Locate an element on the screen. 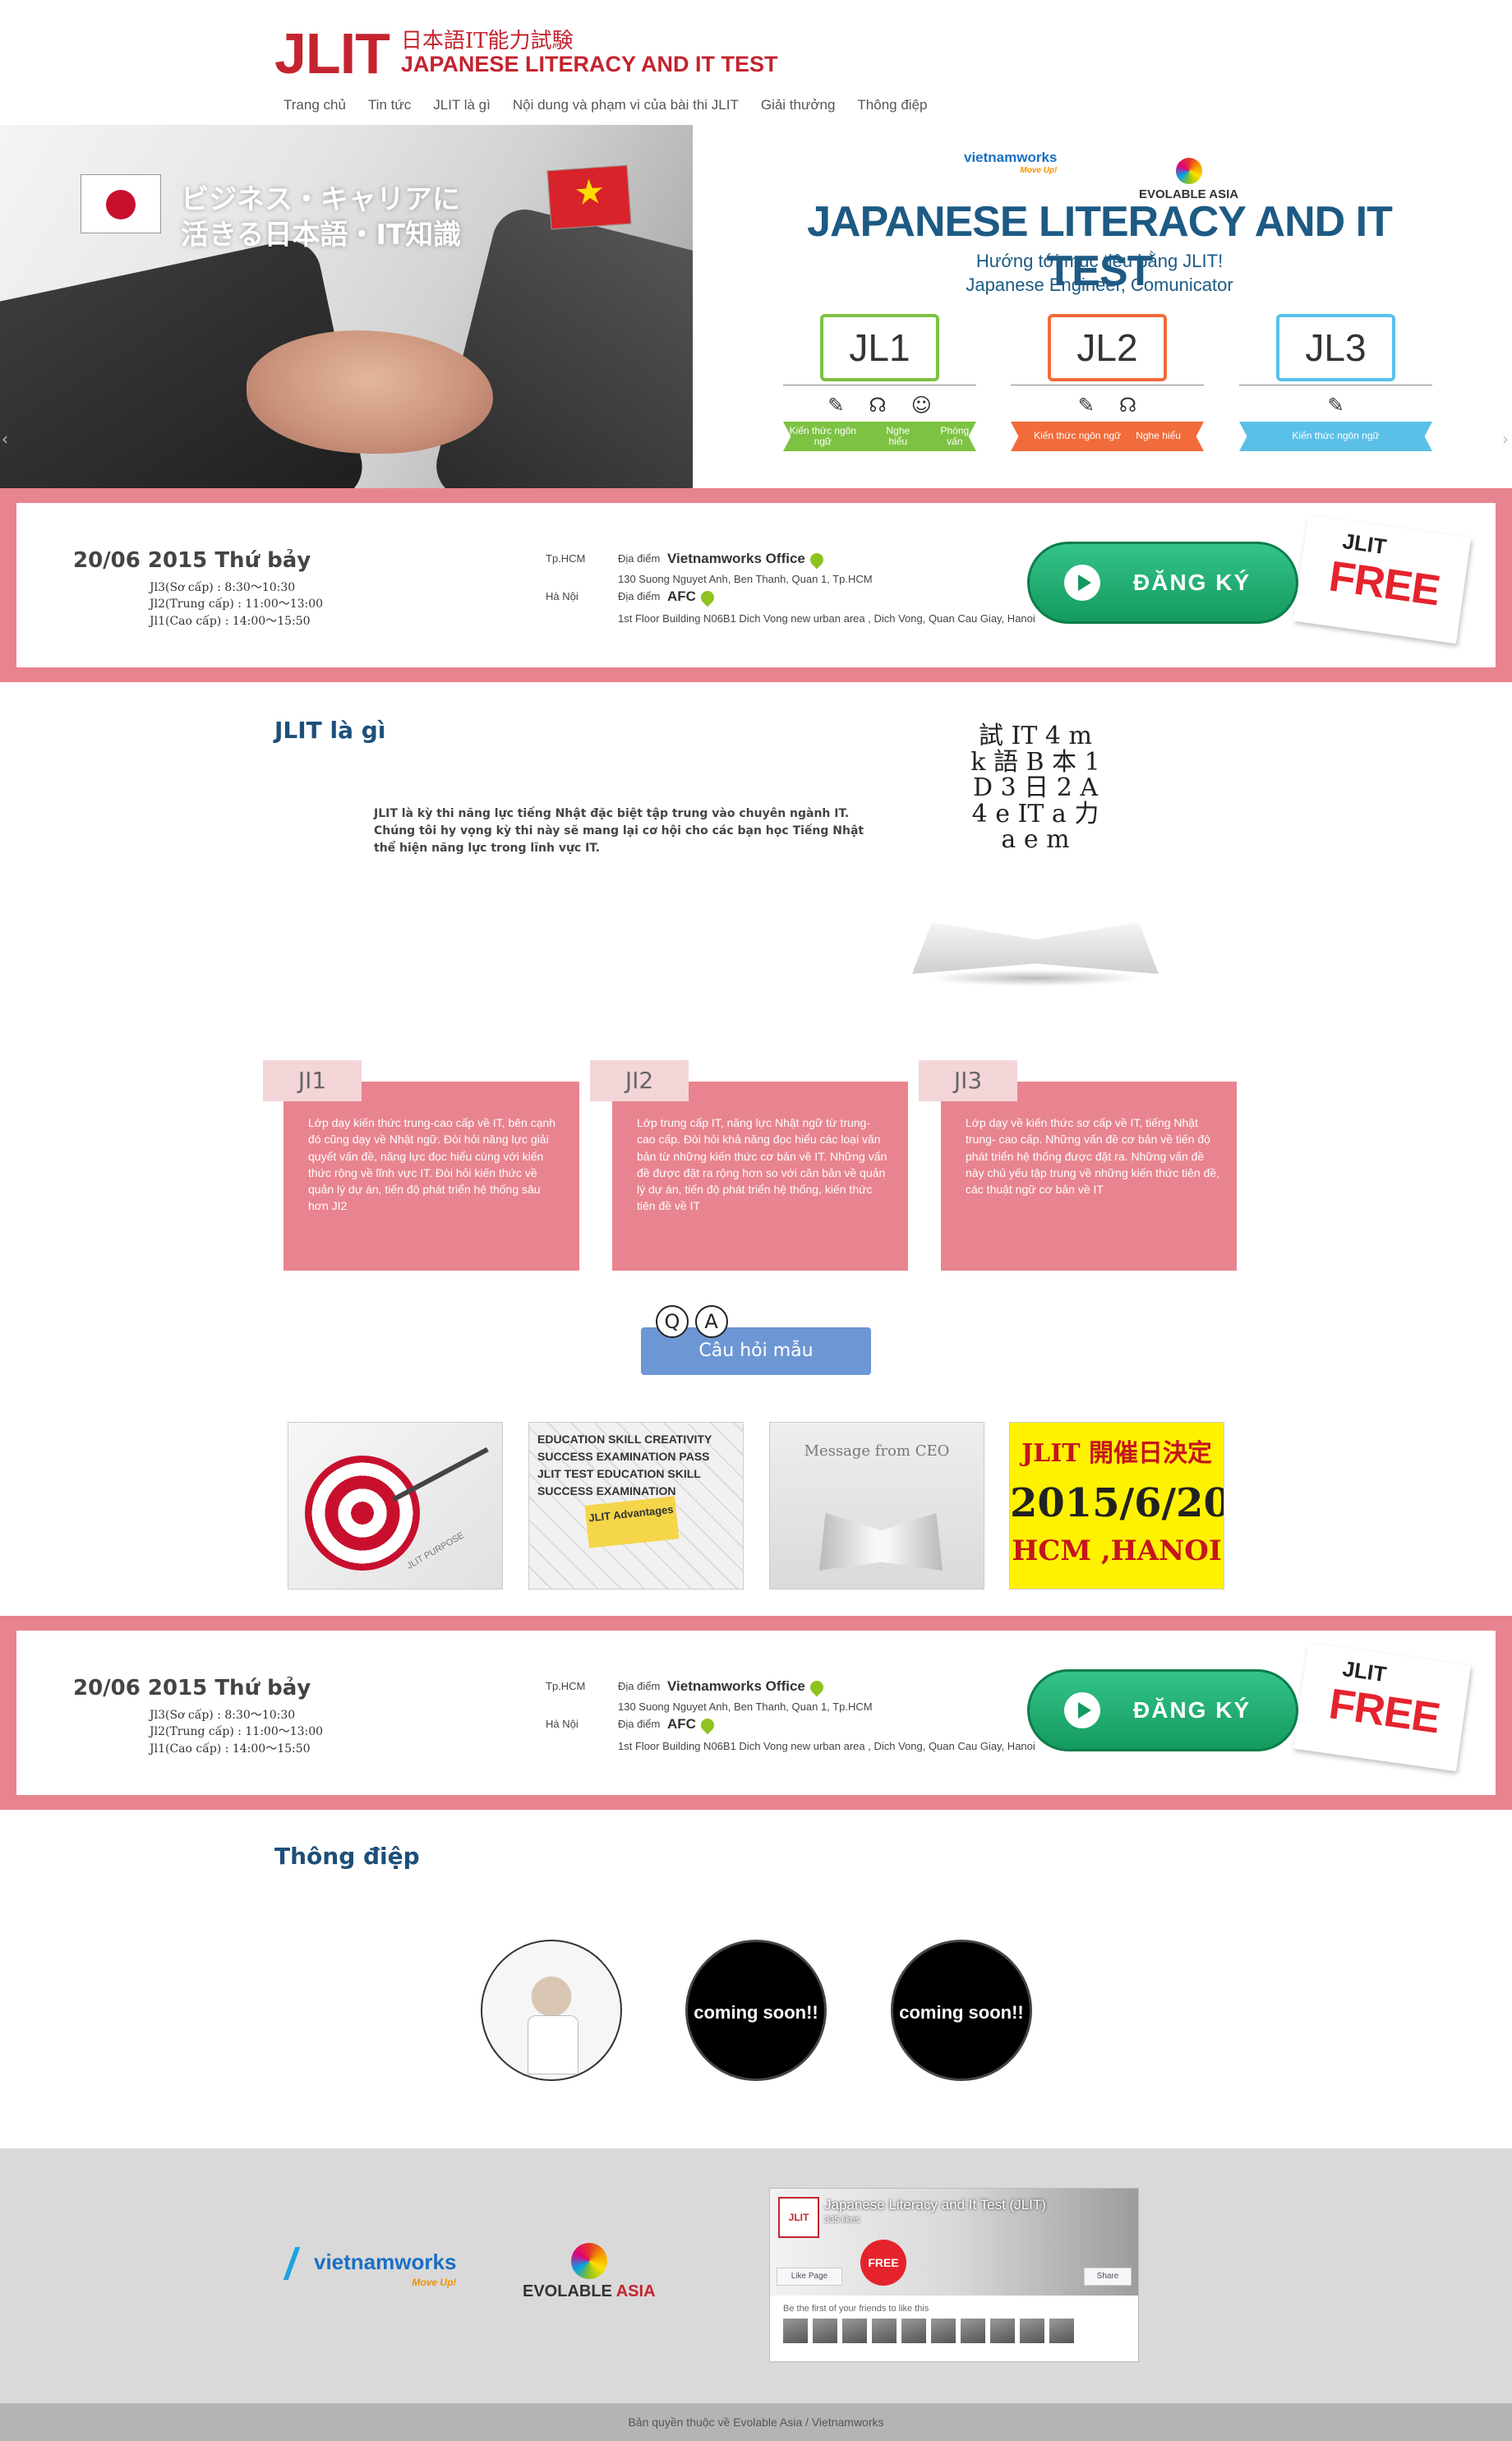 The image size is (1512, 2441). exam-date-title: JLIT 開催日決定 is located at coordinates (1117, 1453).